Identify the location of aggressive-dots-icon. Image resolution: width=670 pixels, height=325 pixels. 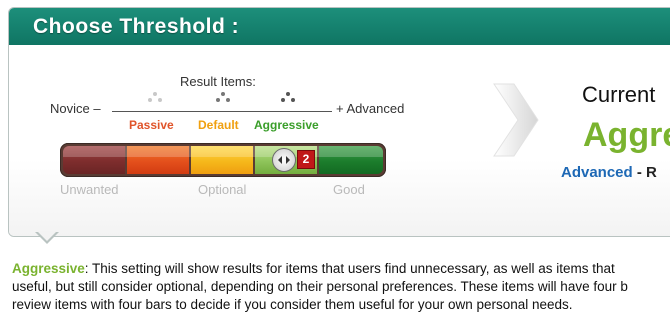
(288, 98).